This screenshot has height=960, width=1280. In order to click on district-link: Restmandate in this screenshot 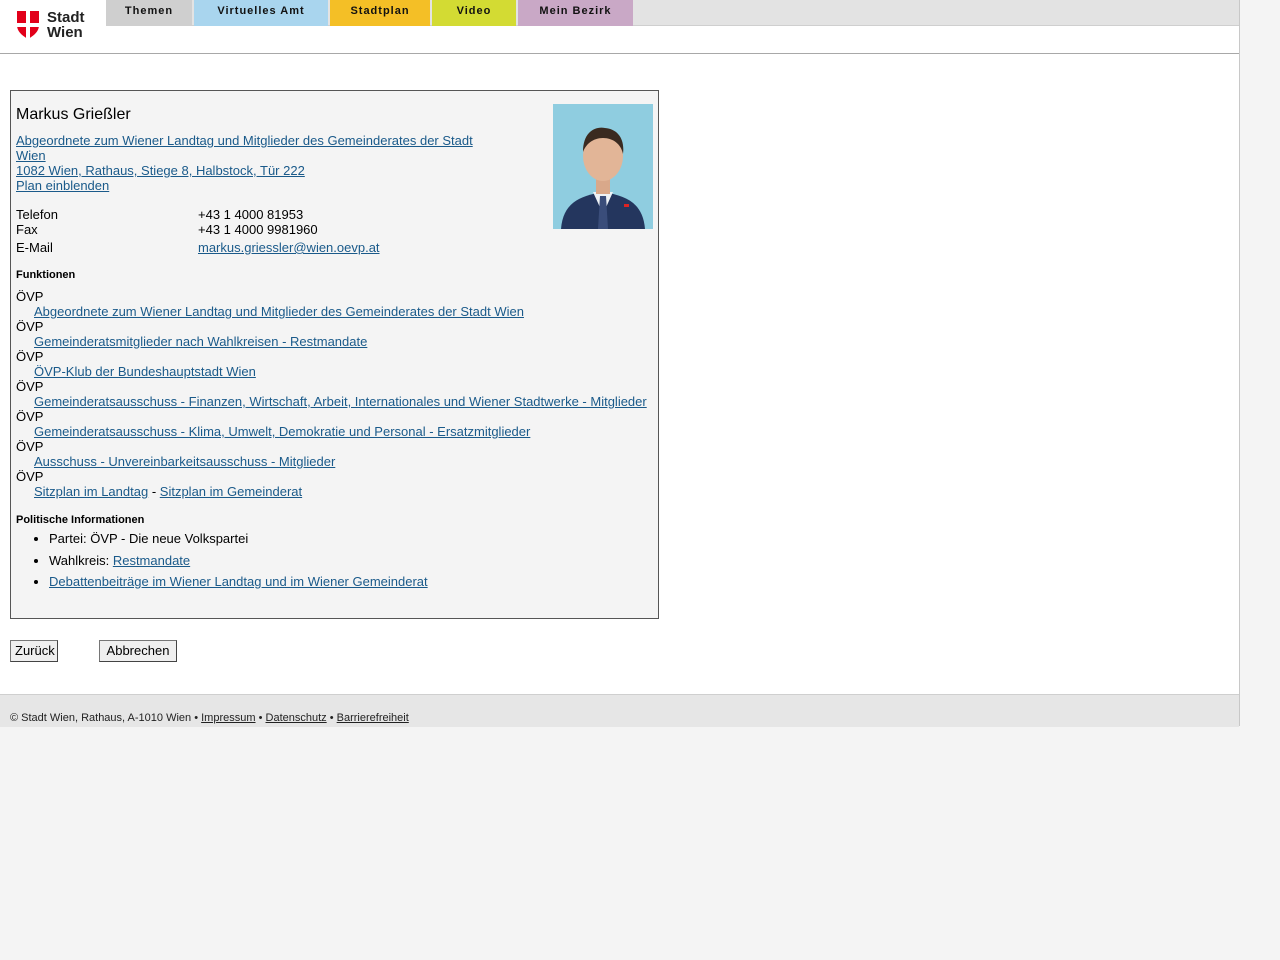, I will do `click(151, 560)`.